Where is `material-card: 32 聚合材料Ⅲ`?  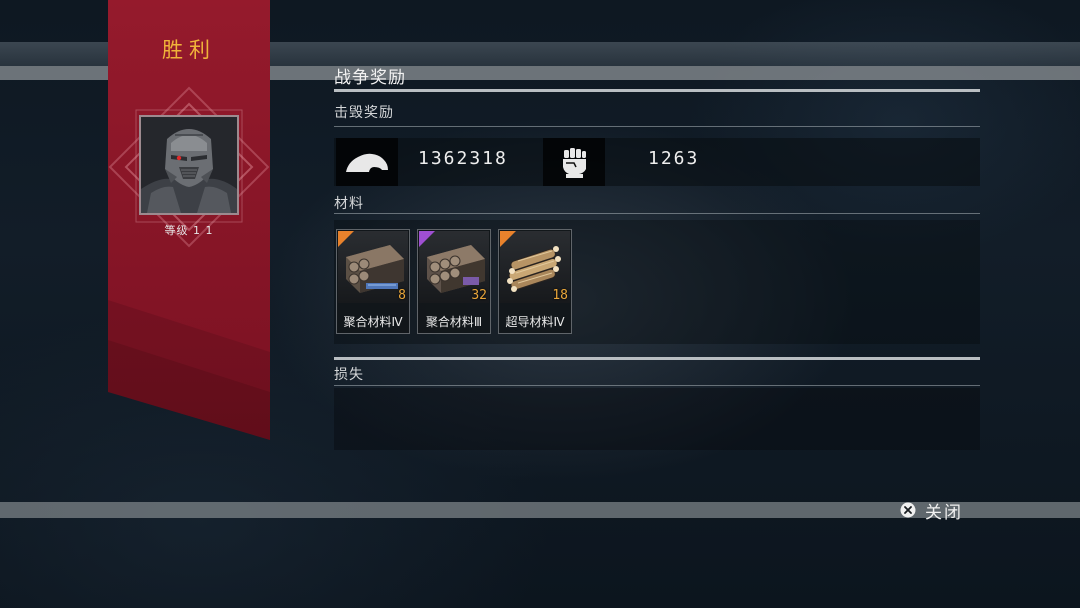
material-card: 32 聚合材料Ⅲ is located at coordinates (454, 281).